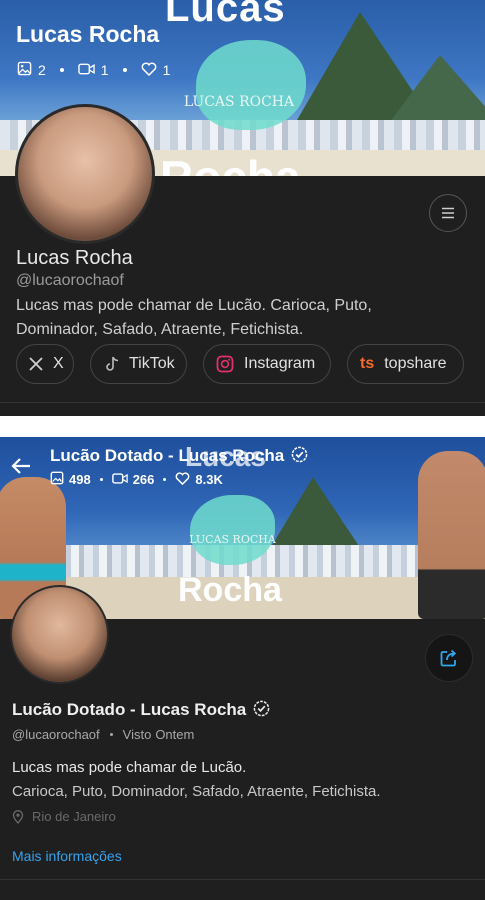 This screenshot has width=485, height=900. I want to click on social-link-topshare: ts topshare, so click(405, 364).